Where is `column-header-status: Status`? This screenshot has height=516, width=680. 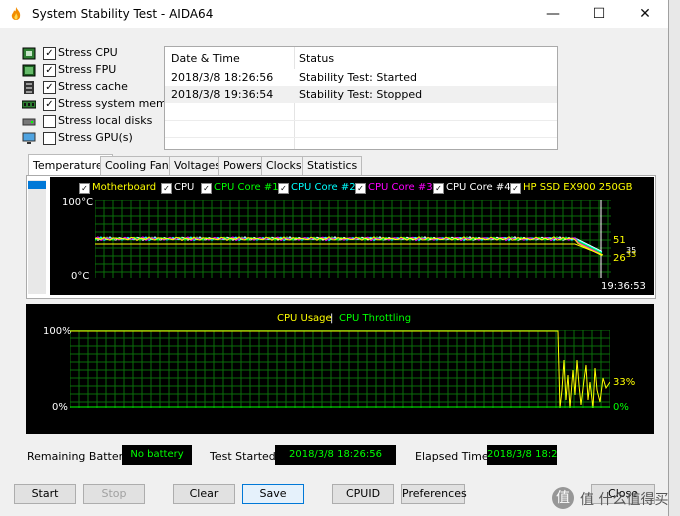 column-header-status: Status is located at coordinates (316, 58).